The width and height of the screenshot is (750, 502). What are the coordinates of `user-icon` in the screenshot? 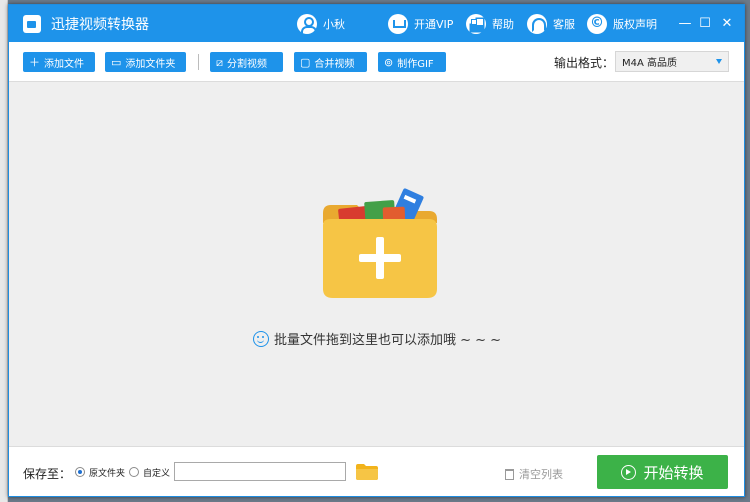 It's located at (307, 23).